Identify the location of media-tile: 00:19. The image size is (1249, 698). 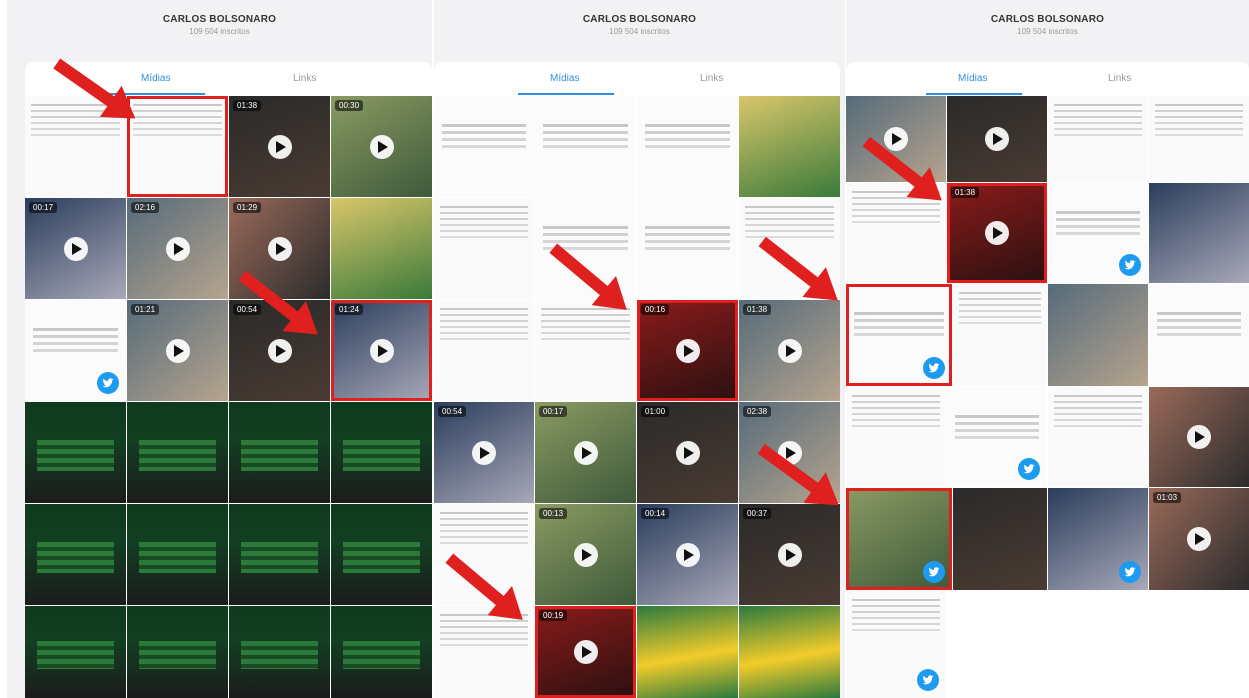
(585, 652).